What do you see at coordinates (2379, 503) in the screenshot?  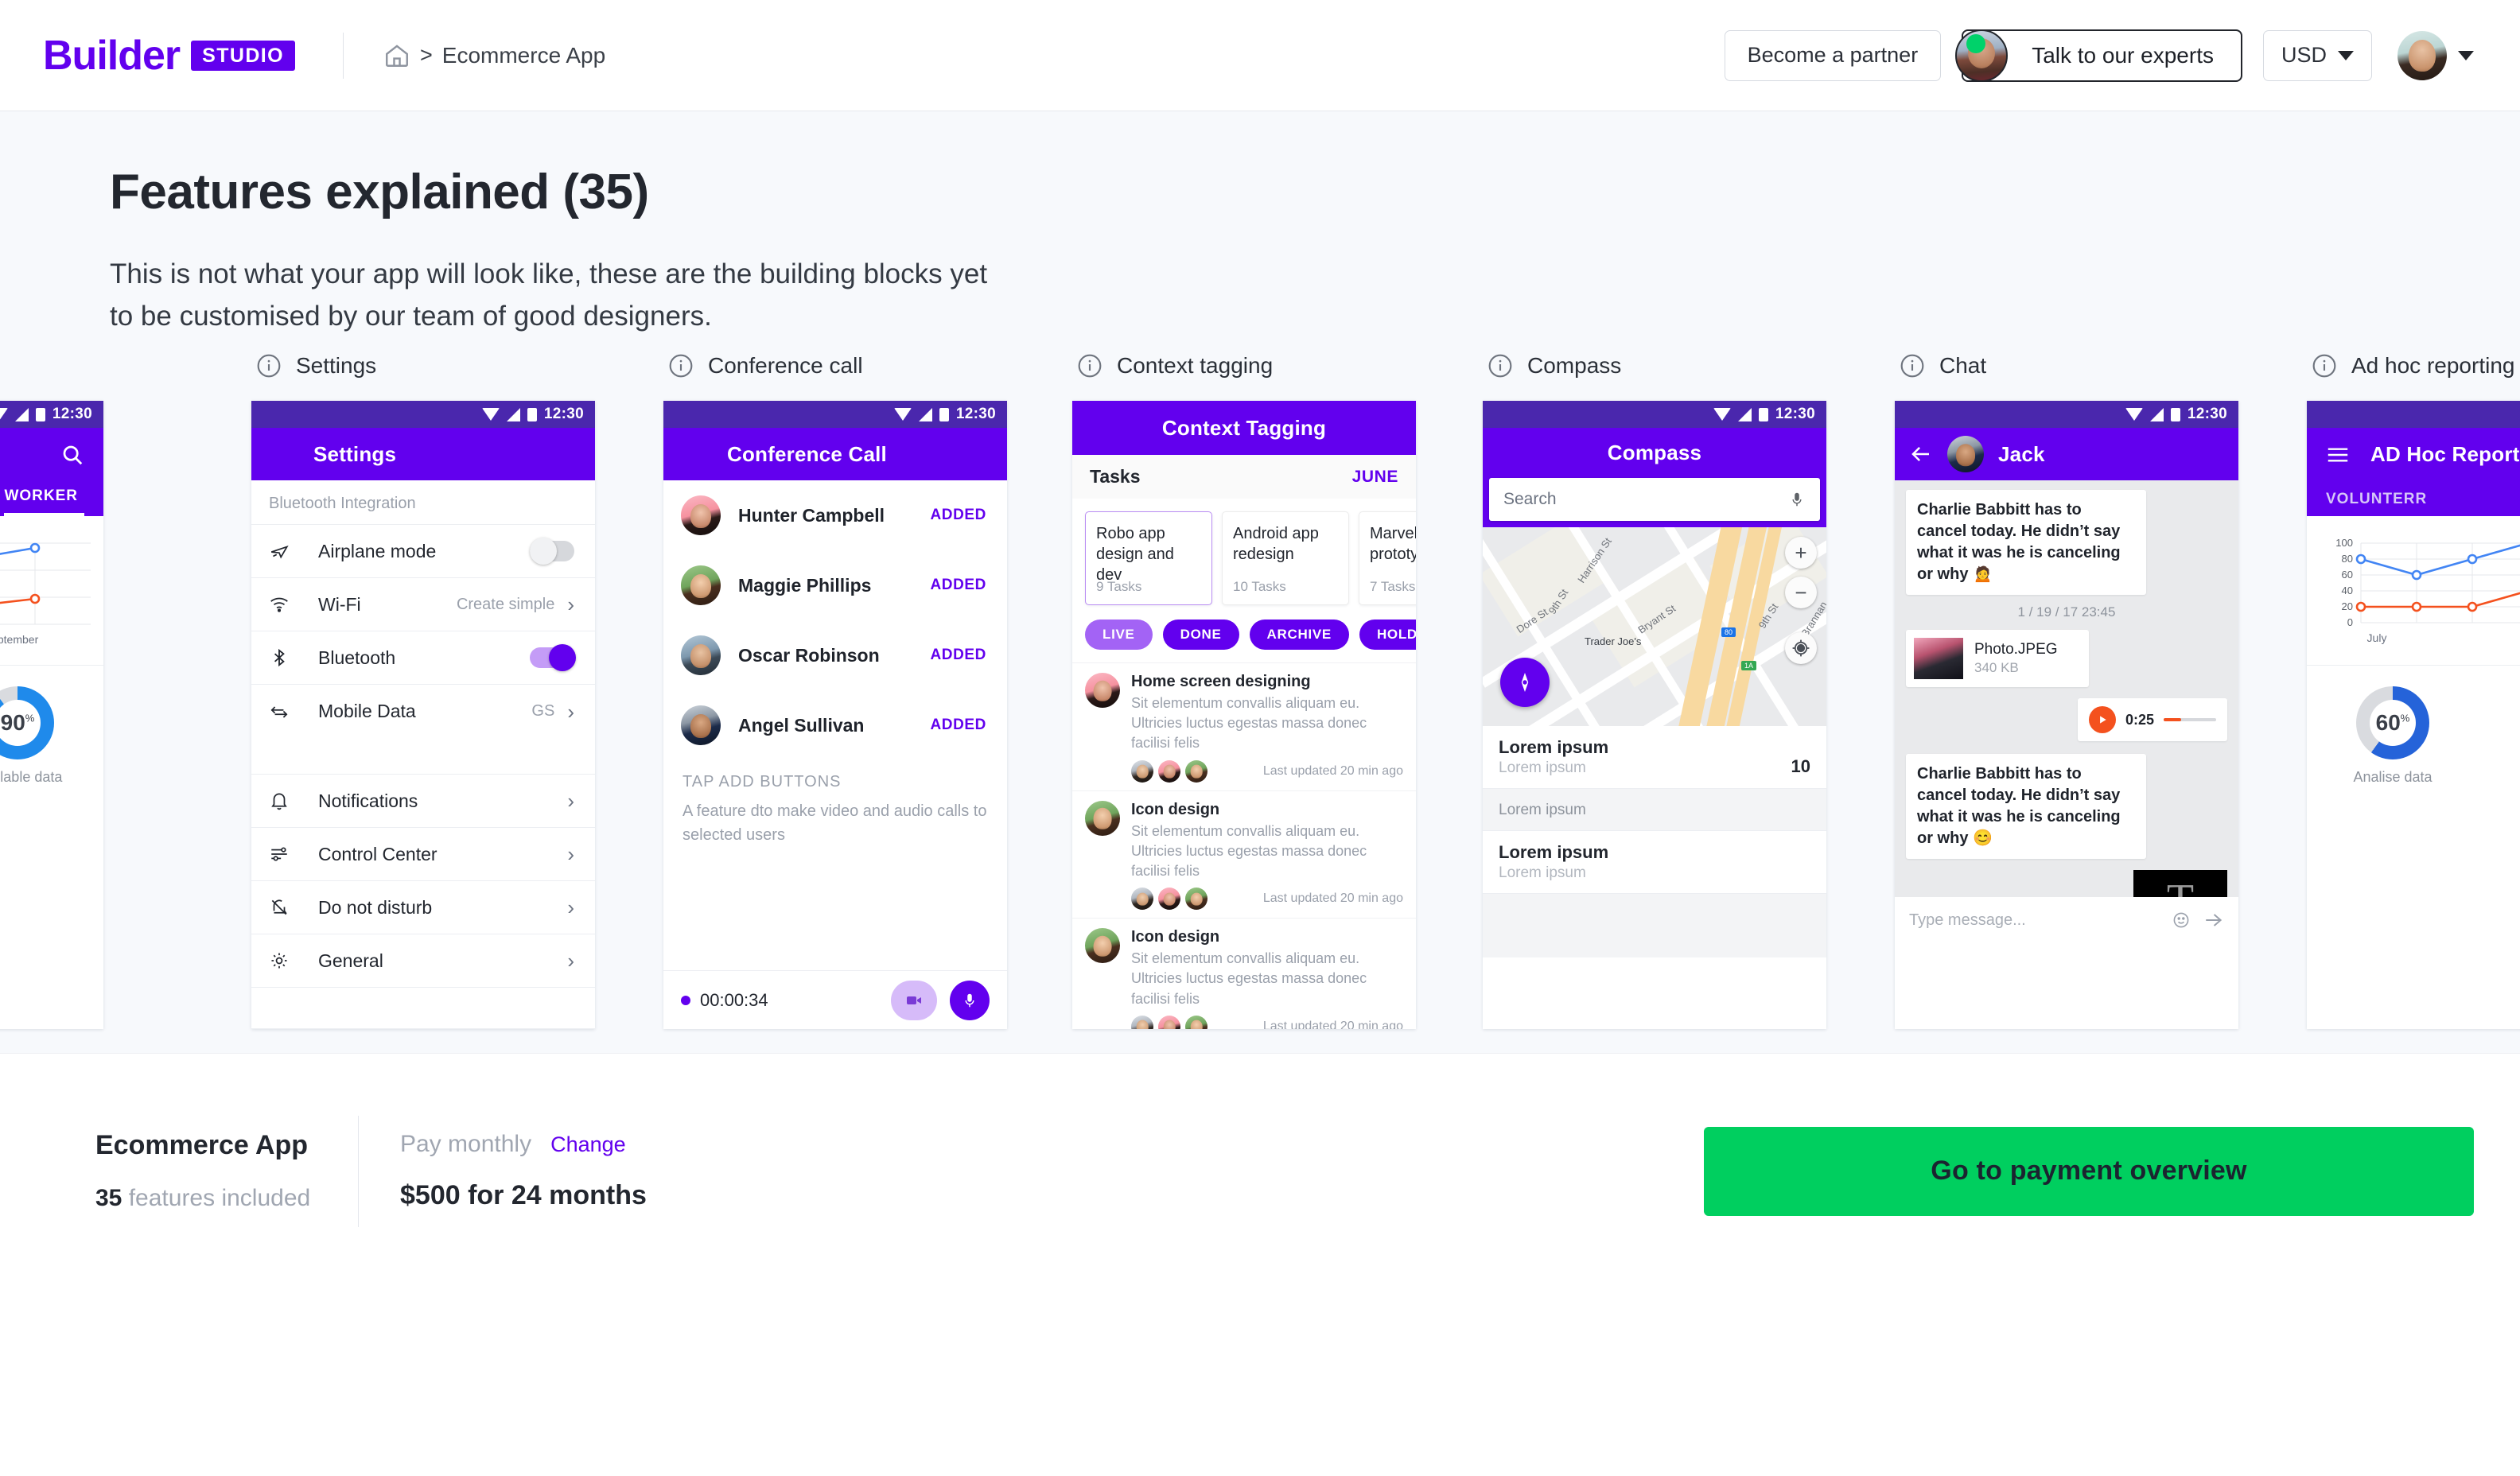 I see `tab-volunterr: VOLUNTERR` at bounding box center [2379, 503].